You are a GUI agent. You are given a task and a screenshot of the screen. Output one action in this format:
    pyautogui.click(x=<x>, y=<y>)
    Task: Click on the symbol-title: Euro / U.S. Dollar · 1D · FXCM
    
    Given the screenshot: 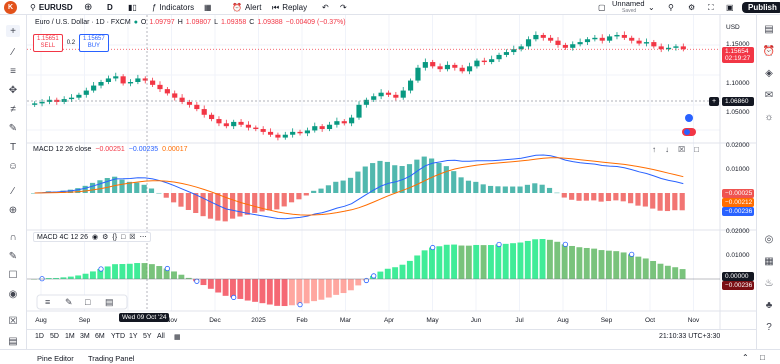 What is the action you would take?
    pyautogui.click(x=83, y=22)
    